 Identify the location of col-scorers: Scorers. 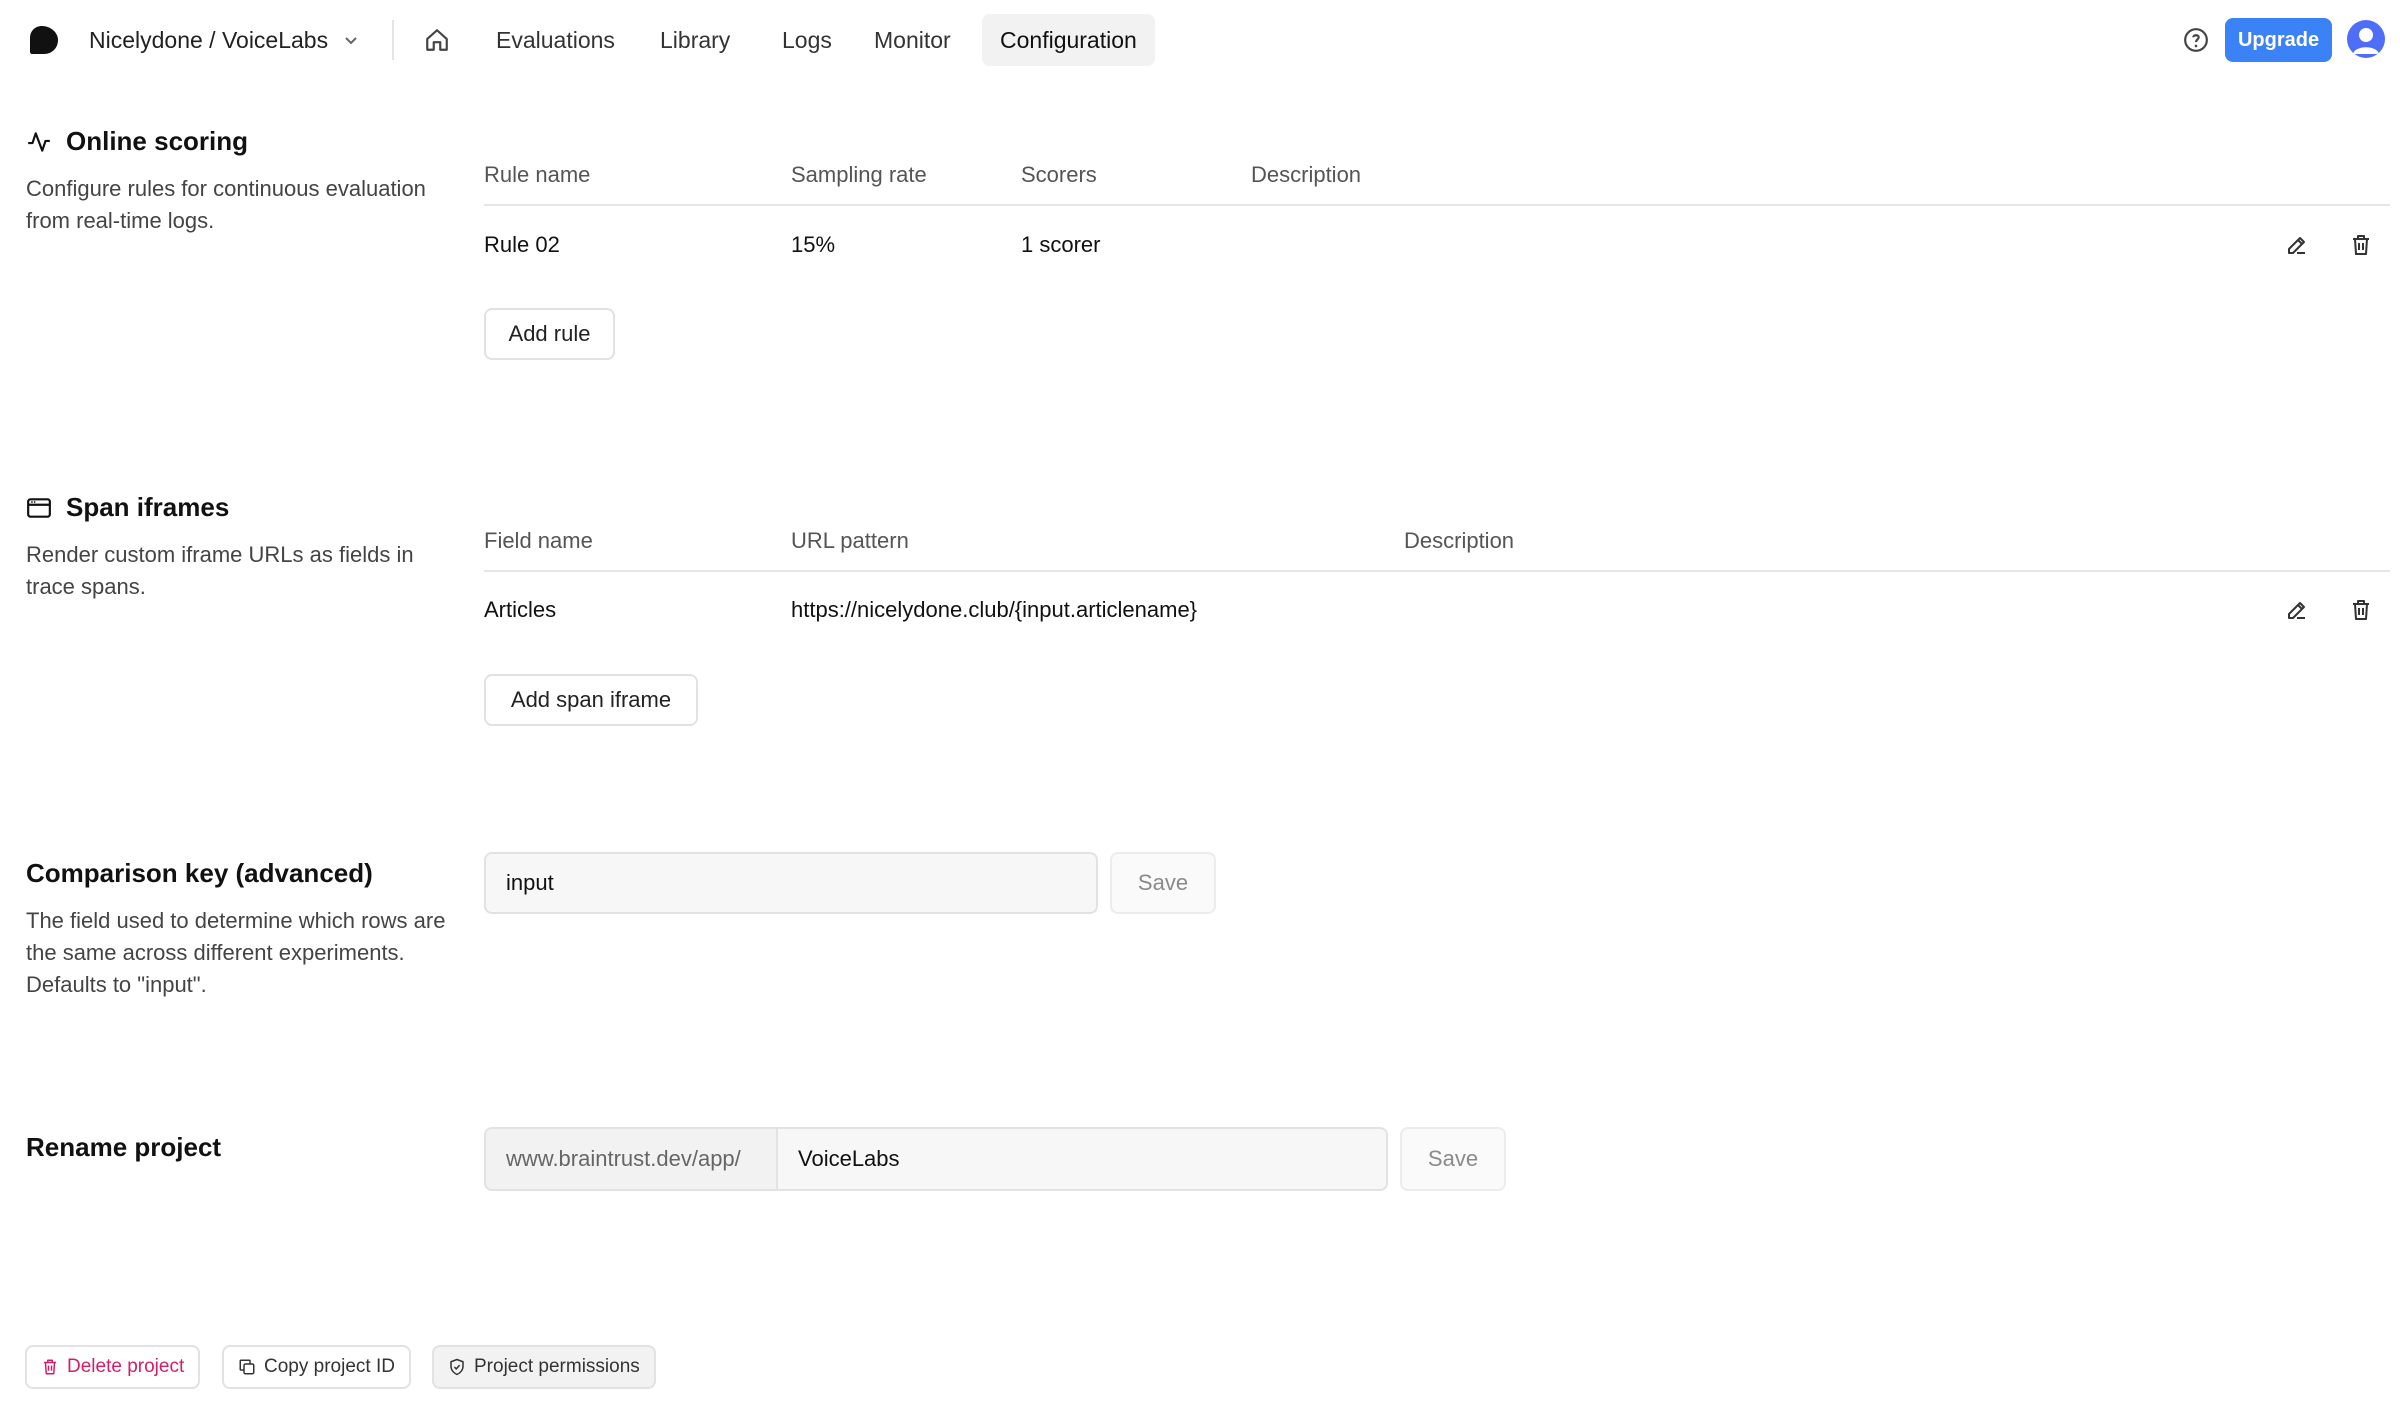
(1059, 174).